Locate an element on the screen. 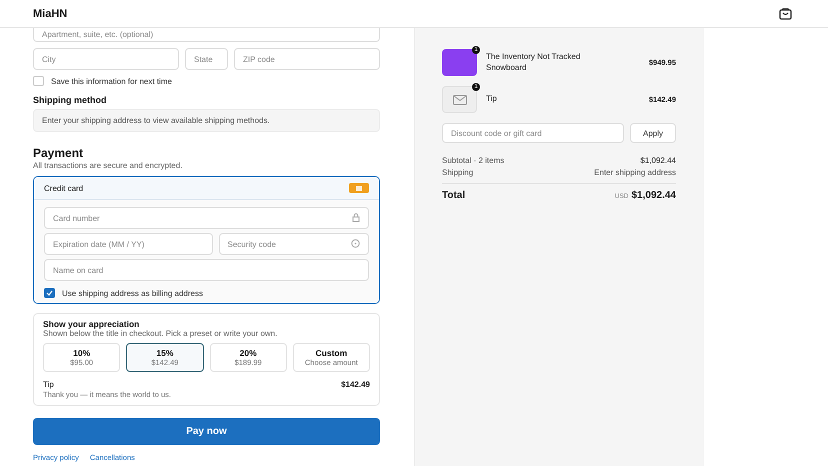 This screenshot has width=828, height=466. apartment-field: Apartment, suite, etc. (optional) is located at coordinates (206, 35).